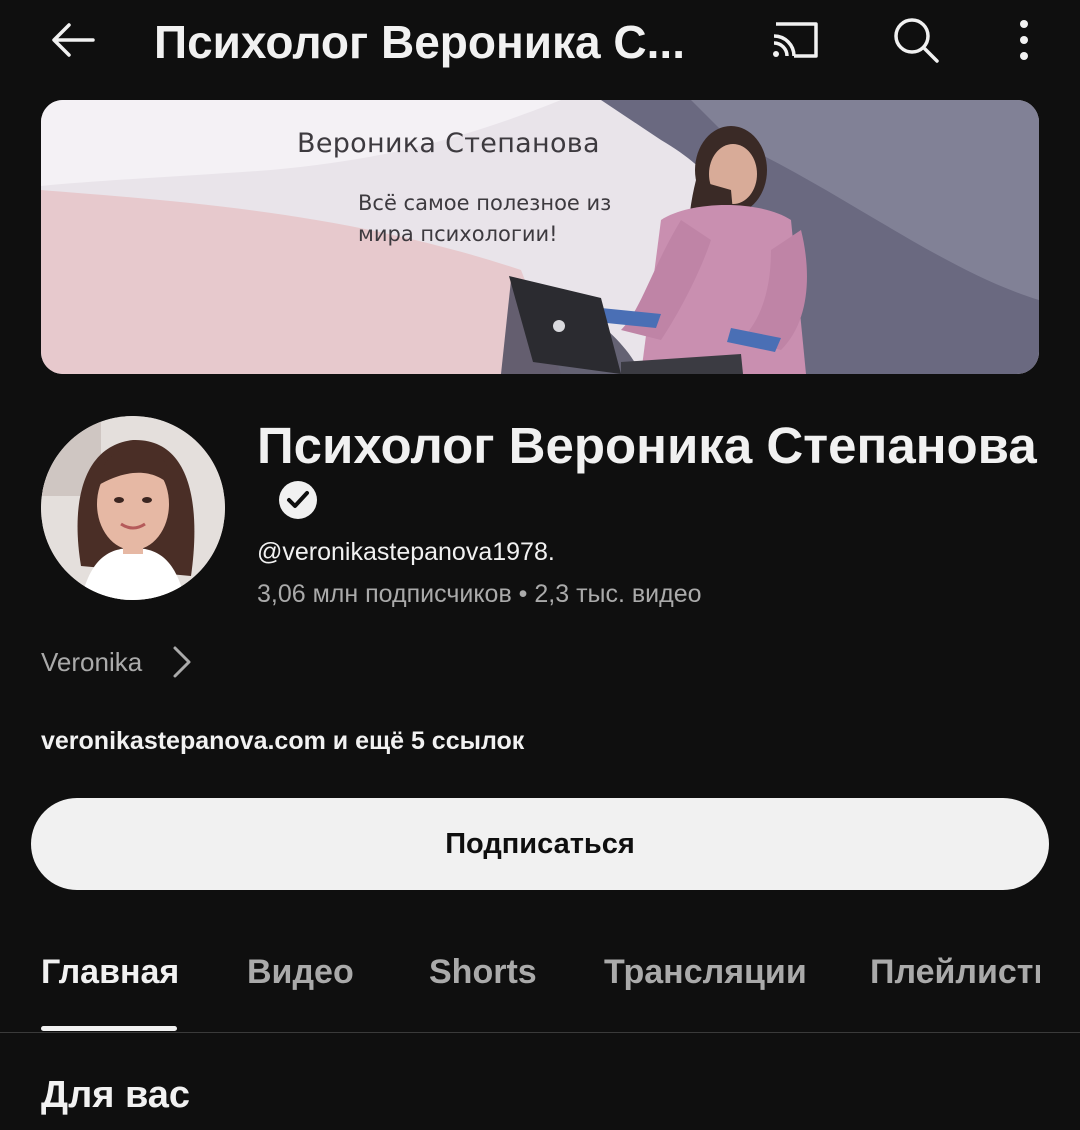  Describe the element at coordinates (109, 1028) in the screenshot. I see `active-tab-indicator` at that location.